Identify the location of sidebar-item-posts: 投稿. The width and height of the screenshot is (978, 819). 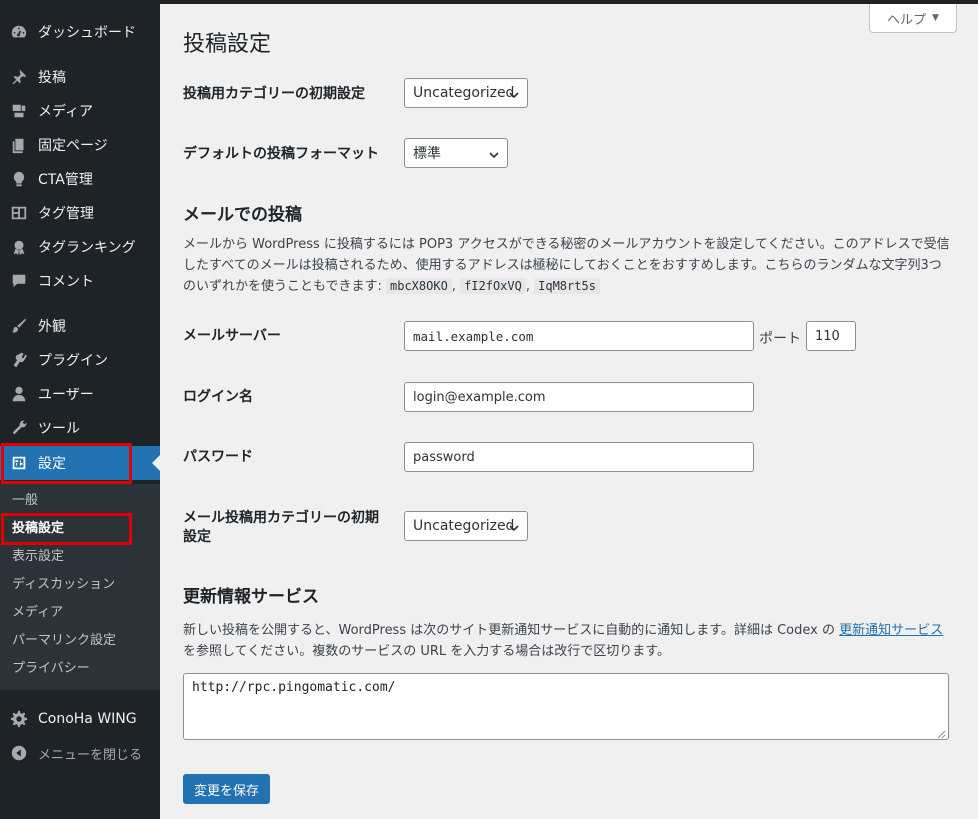
(80, 77).